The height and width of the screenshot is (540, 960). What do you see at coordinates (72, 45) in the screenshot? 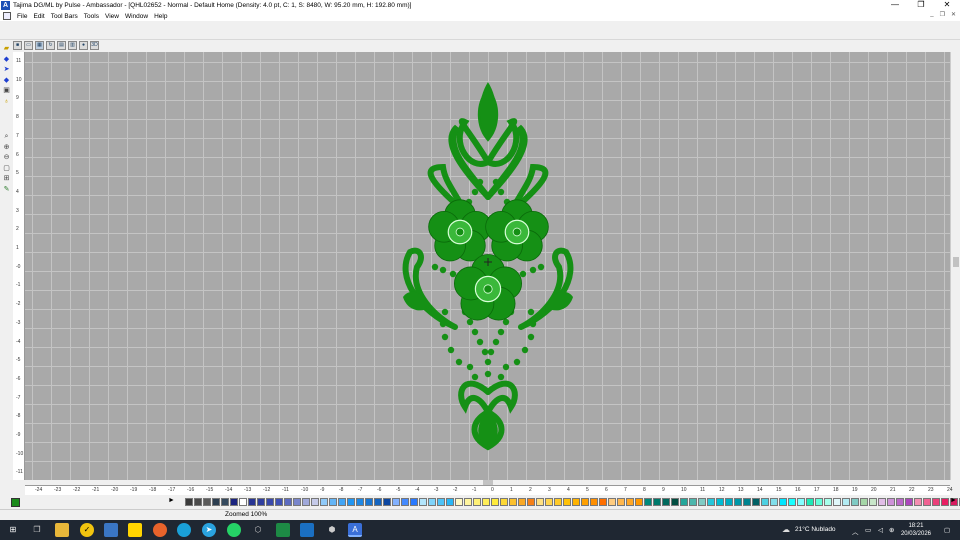
I see `columns-icon: ▥` at bounding box center [72, 45].